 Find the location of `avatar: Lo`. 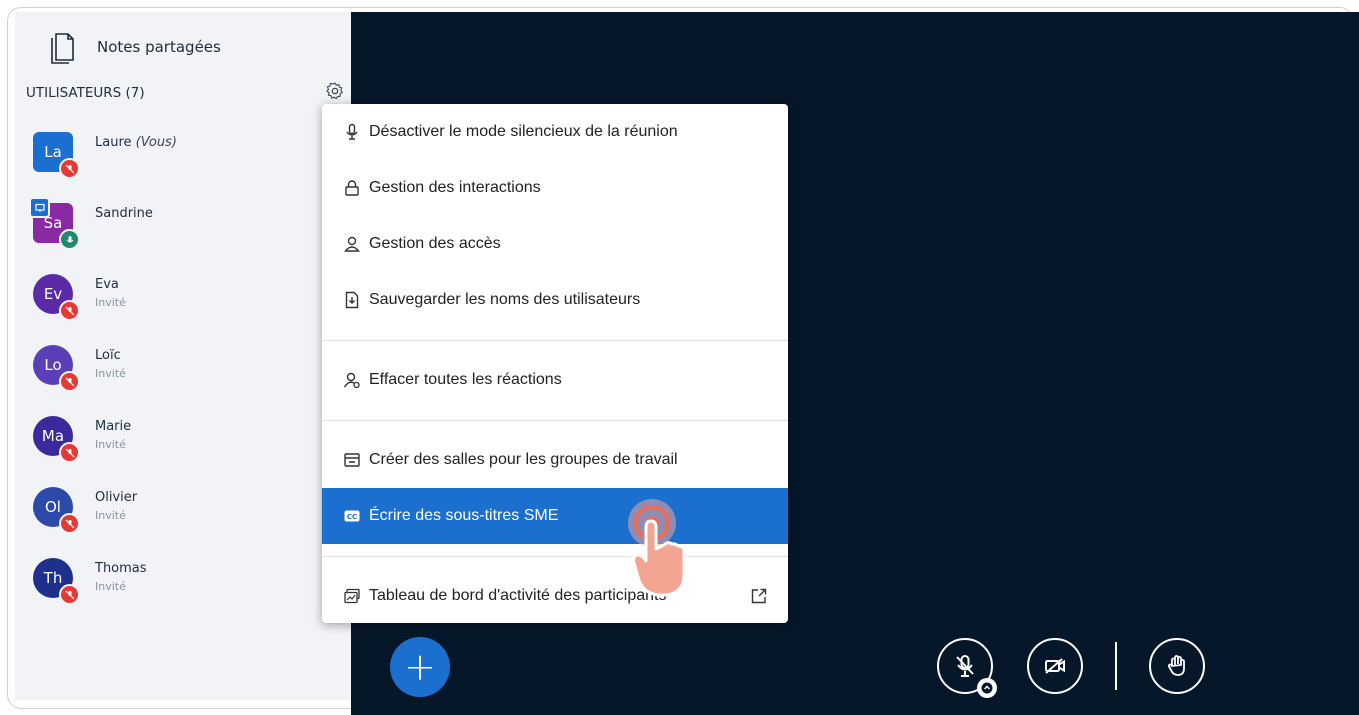

avatar: Lo is located at coordinates (56, 368).